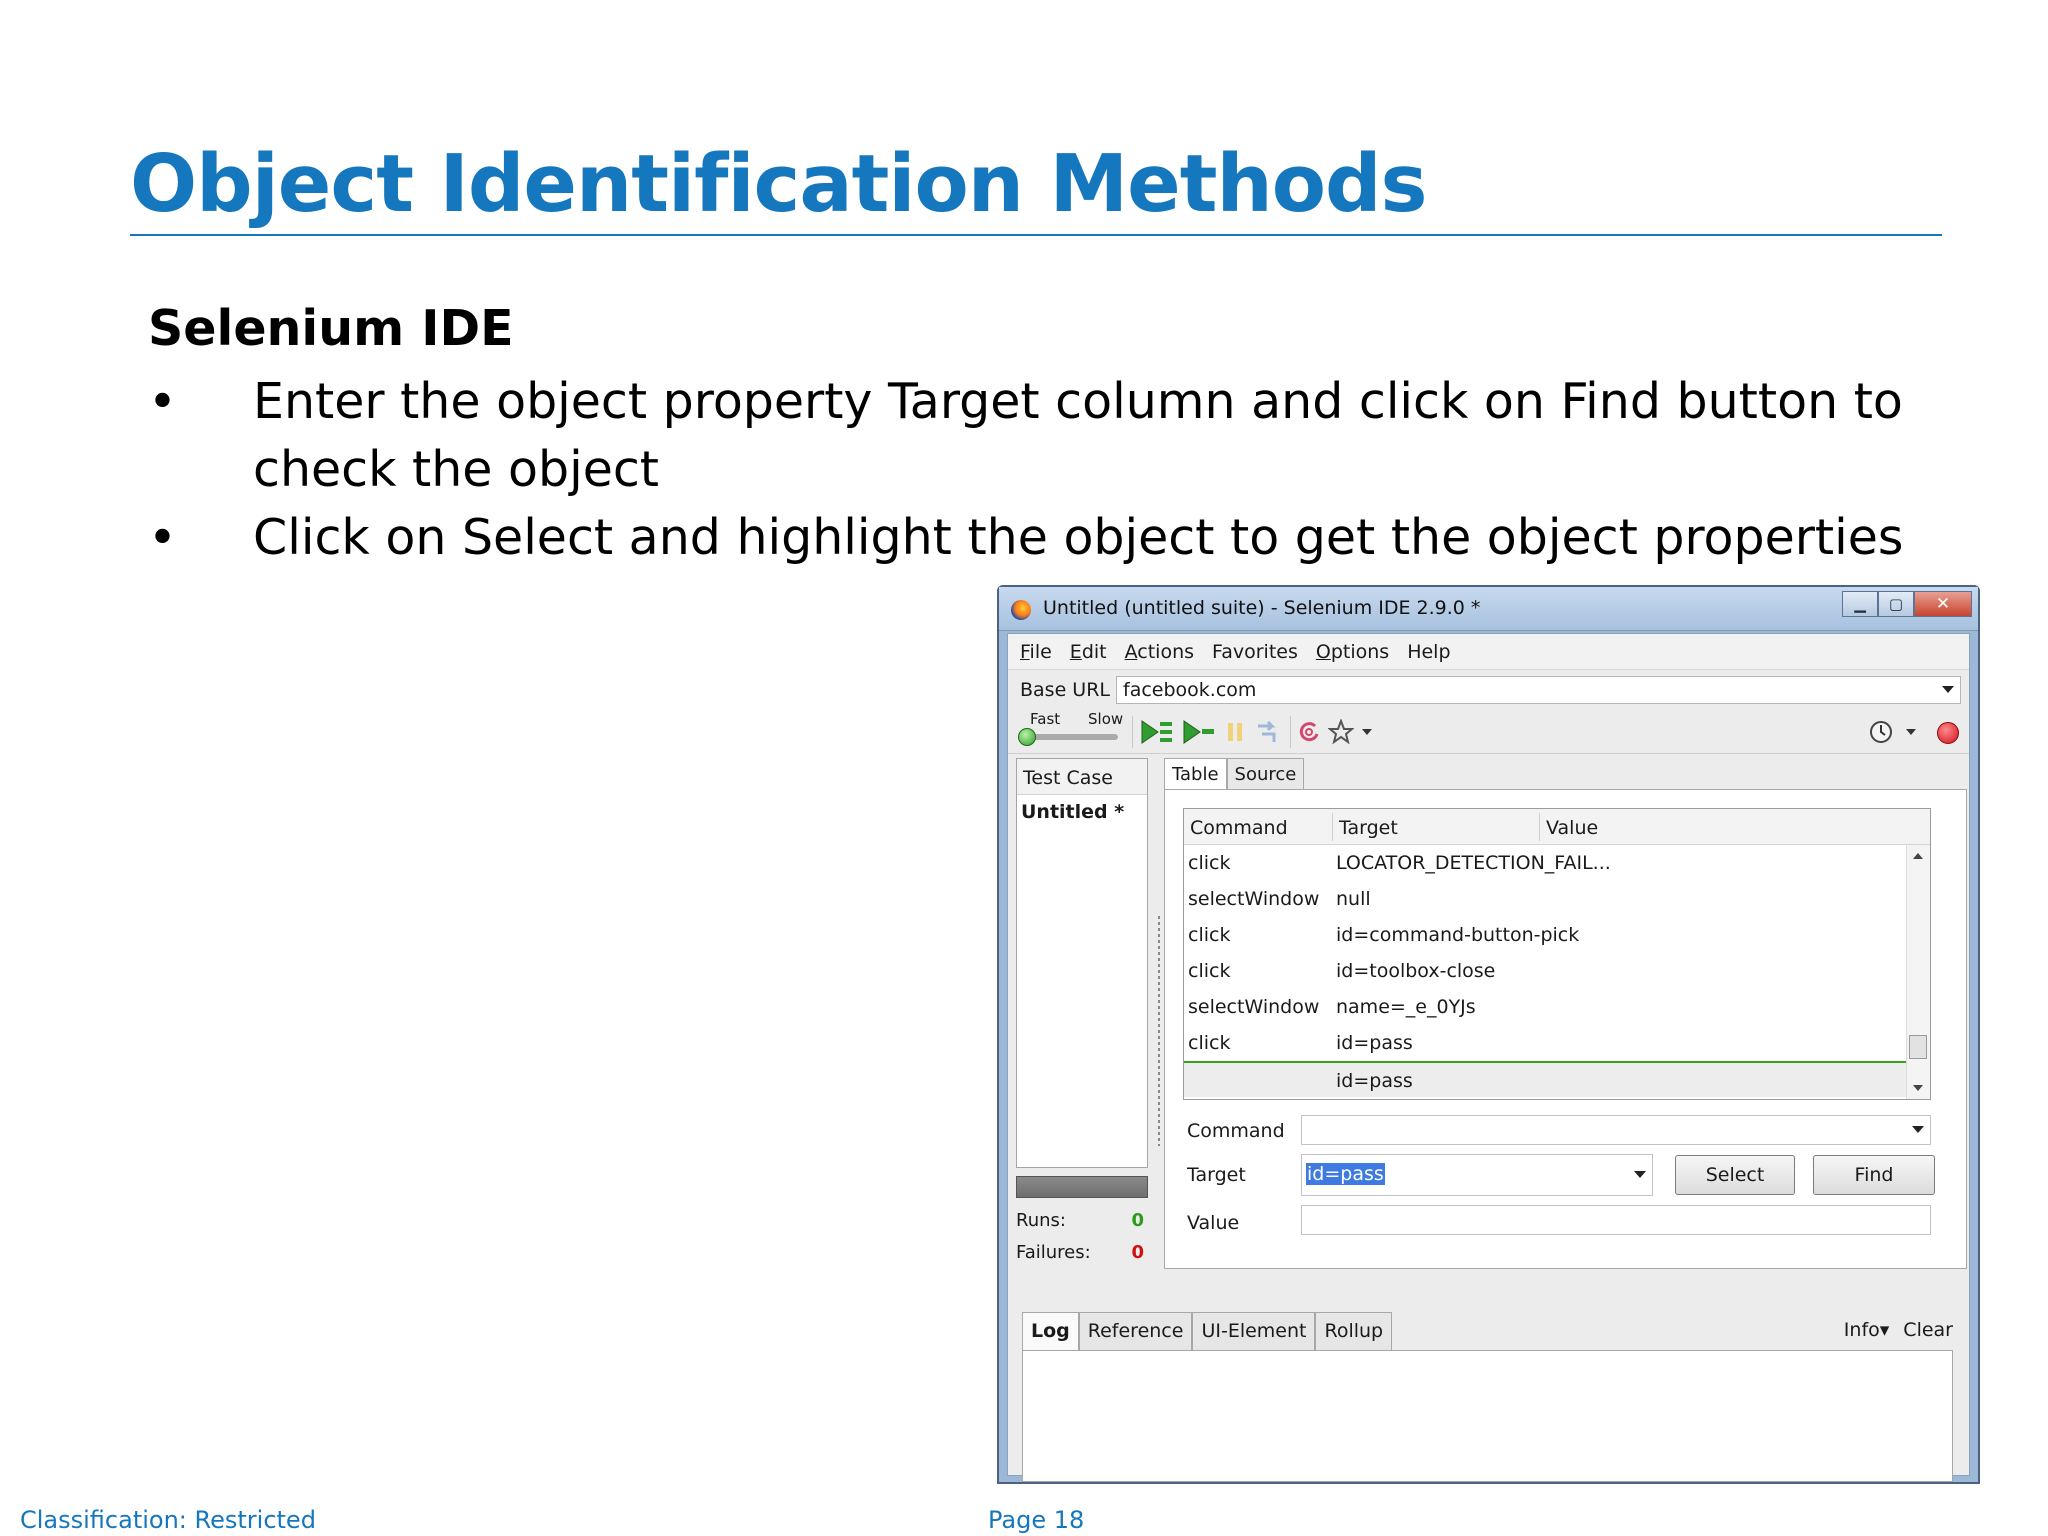 The image size is (2048, 1536). Describe the element at coordinates (1088, 652) in the screenshot. I see `menu-edit: Edit` at that location.